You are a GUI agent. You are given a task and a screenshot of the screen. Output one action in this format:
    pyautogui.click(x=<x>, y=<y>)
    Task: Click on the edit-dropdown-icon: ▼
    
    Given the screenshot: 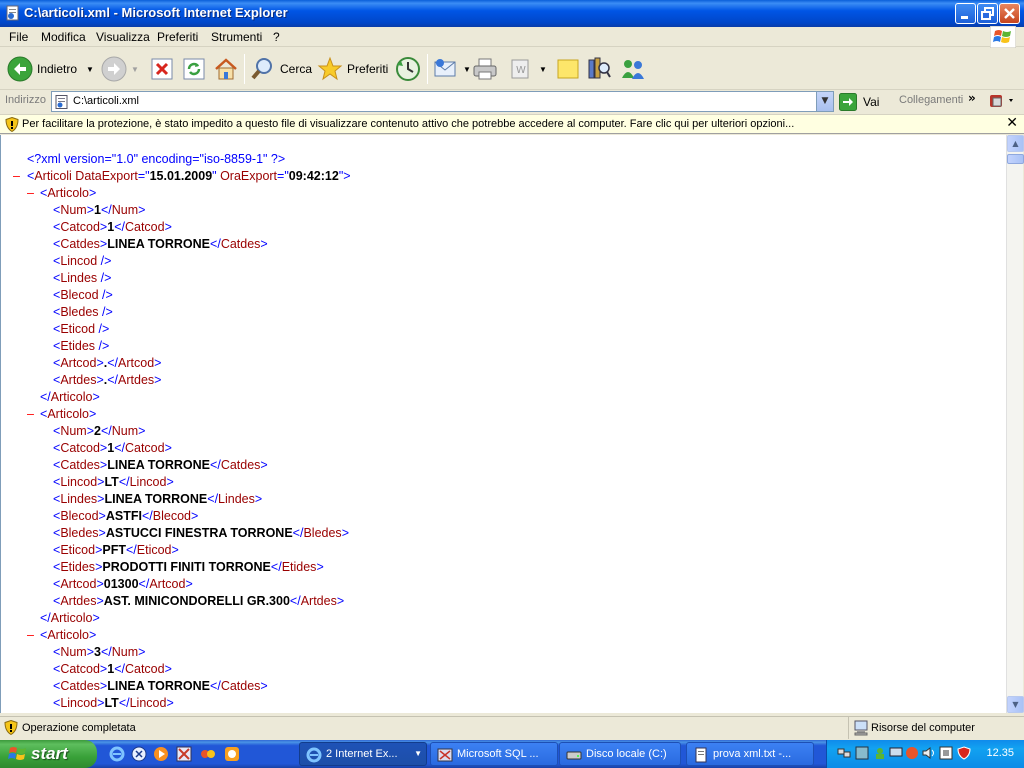 What is the action you would take?
    pyautogui.click(x=543, y=69)
    